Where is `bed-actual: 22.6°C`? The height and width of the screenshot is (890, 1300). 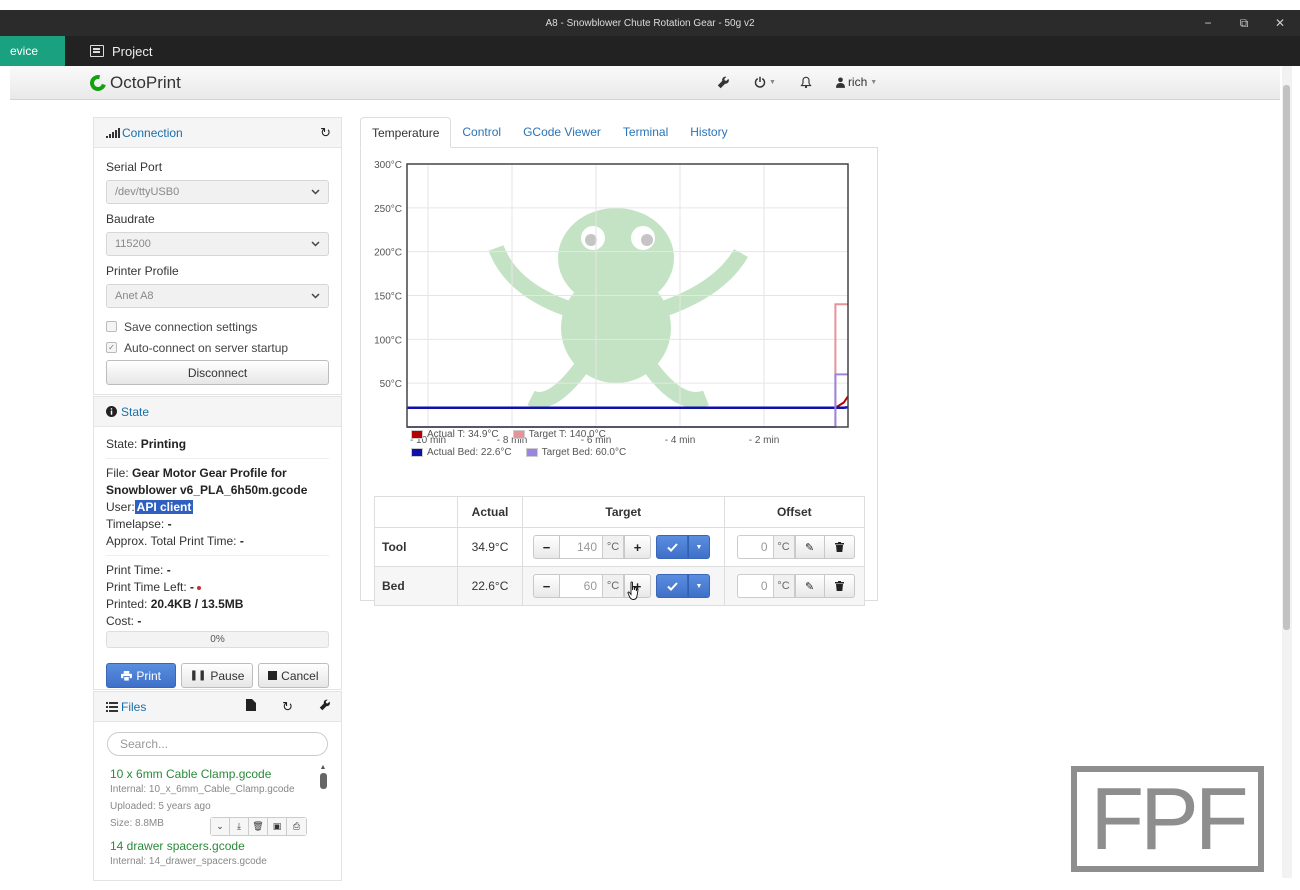 bed-actual: 22.6°C is located at coordinates (490, 586).